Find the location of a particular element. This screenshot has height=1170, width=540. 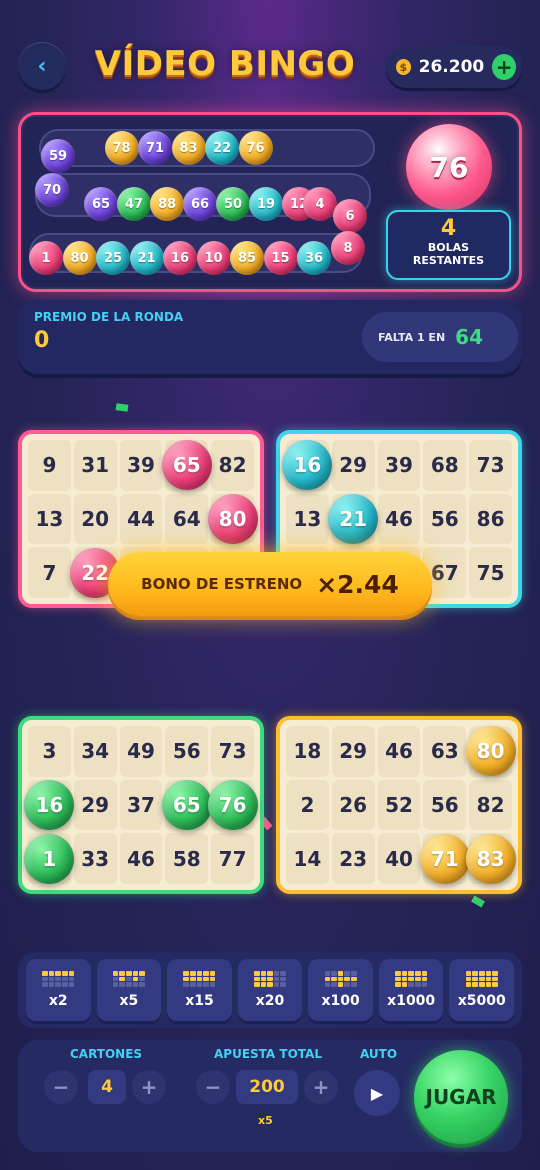

marked-ball: 83 is located at coordinates (490, 858).